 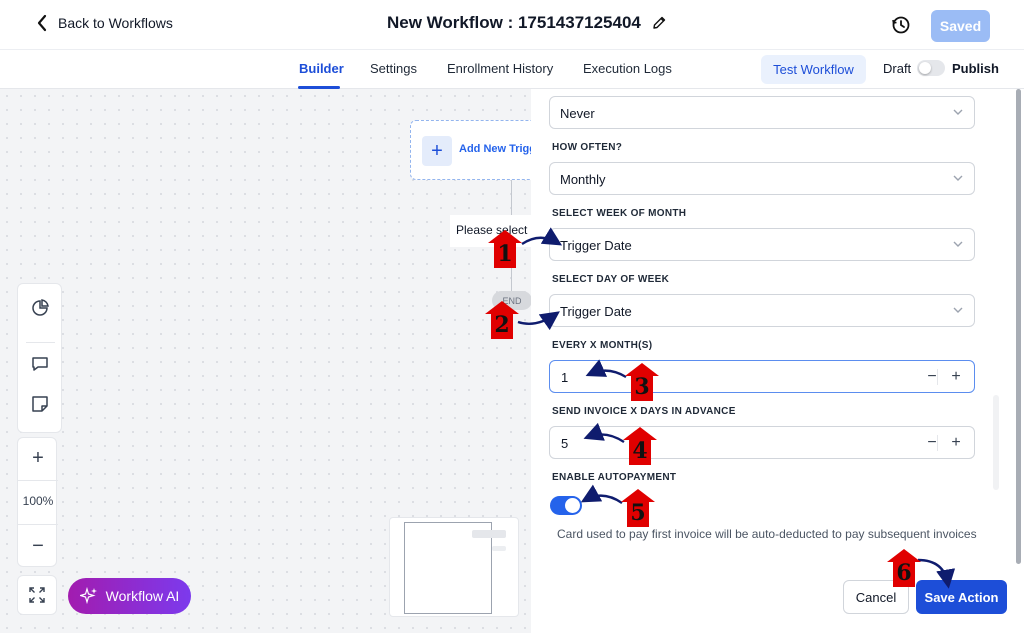 I want to click on tab-settings: Settings, so click(x=393, y=68).